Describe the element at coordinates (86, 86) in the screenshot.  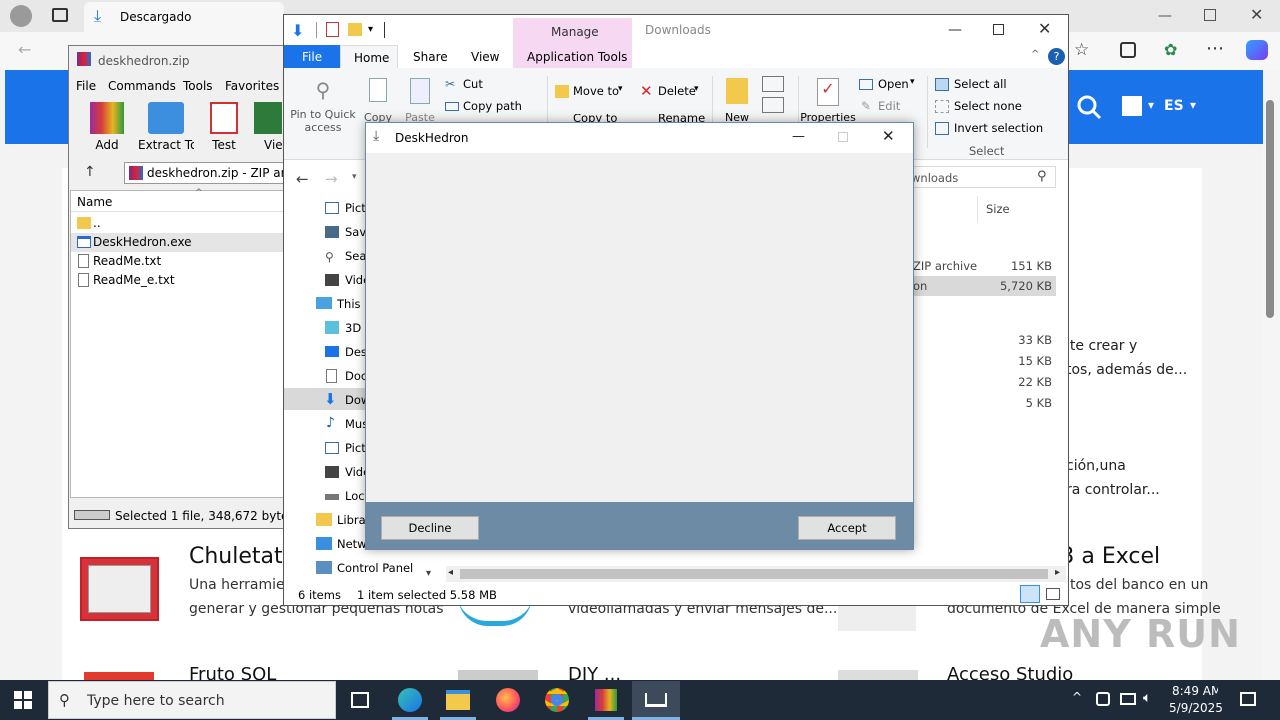
I see `menu-file: File` at that location.